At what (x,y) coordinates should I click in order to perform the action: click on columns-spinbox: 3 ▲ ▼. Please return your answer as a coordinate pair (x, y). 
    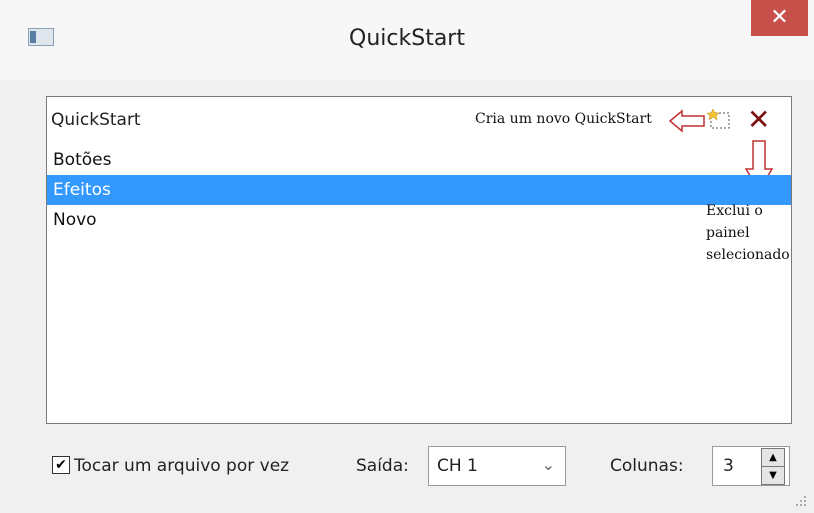
    Looking at the image, I should click on (751, 466).